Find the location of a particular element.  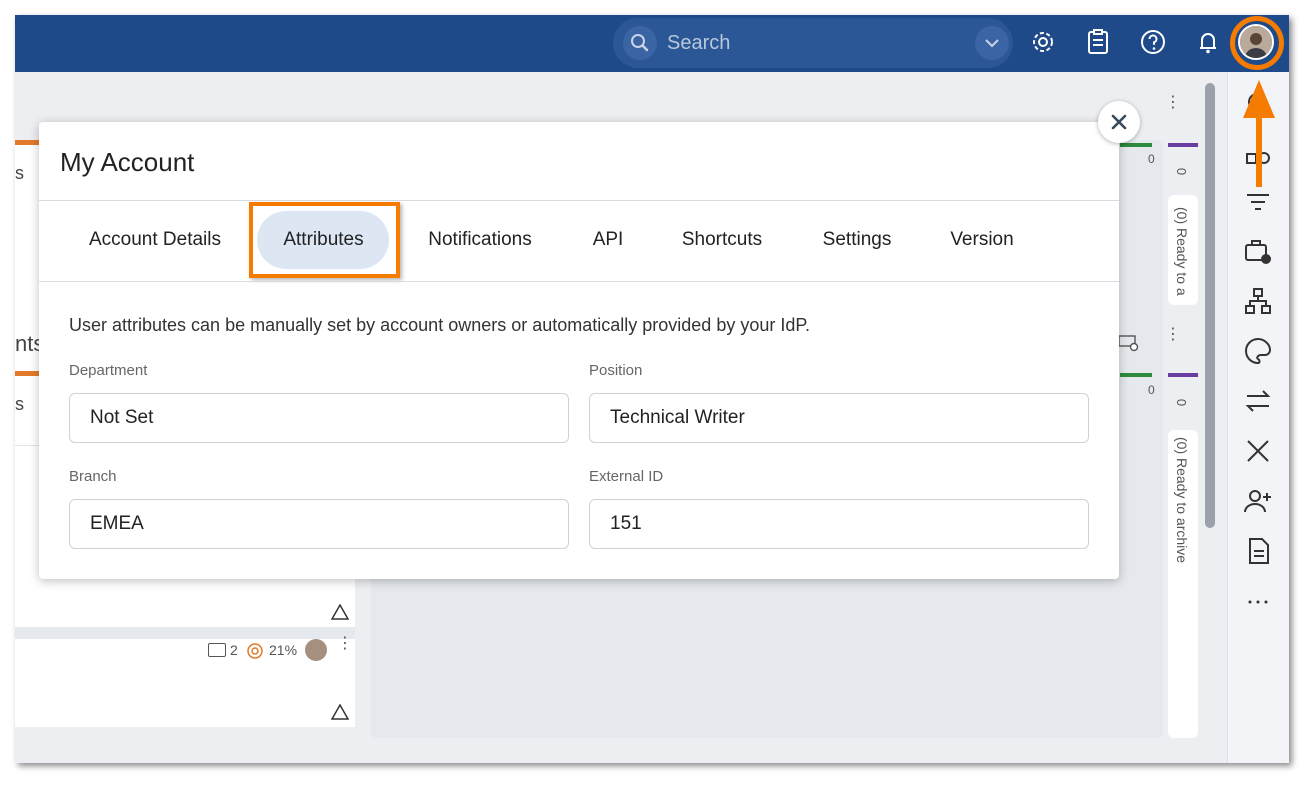

tab-notifications: Notifications is located at coordinates (480, 240).